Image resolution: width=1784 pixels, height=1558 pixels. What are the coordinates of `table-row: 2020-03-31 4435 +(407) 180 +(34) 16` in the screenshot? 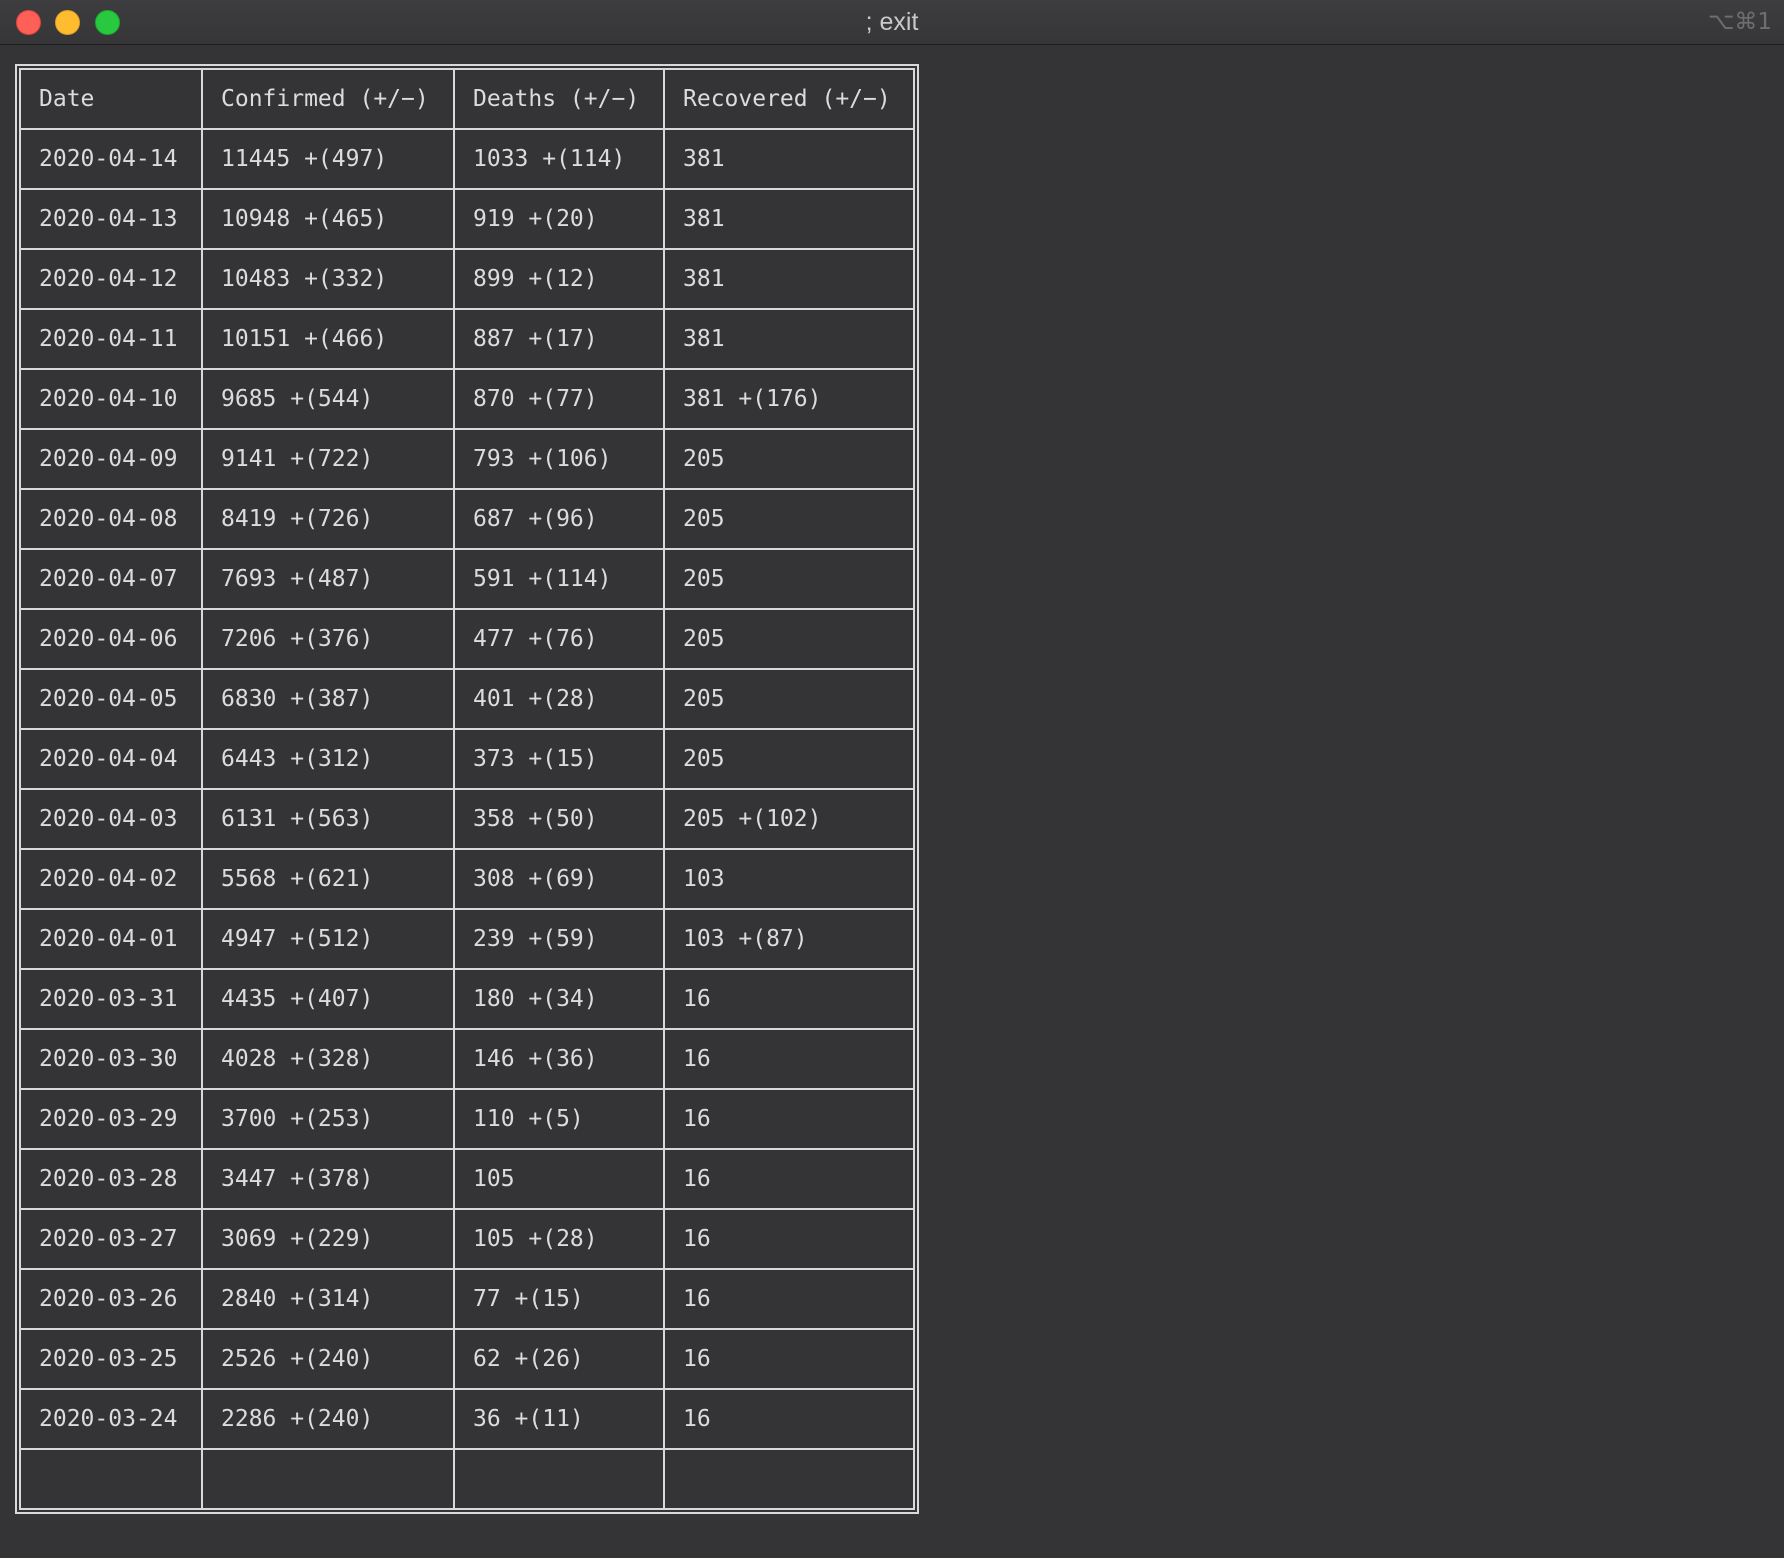 It's located at (467, 999).